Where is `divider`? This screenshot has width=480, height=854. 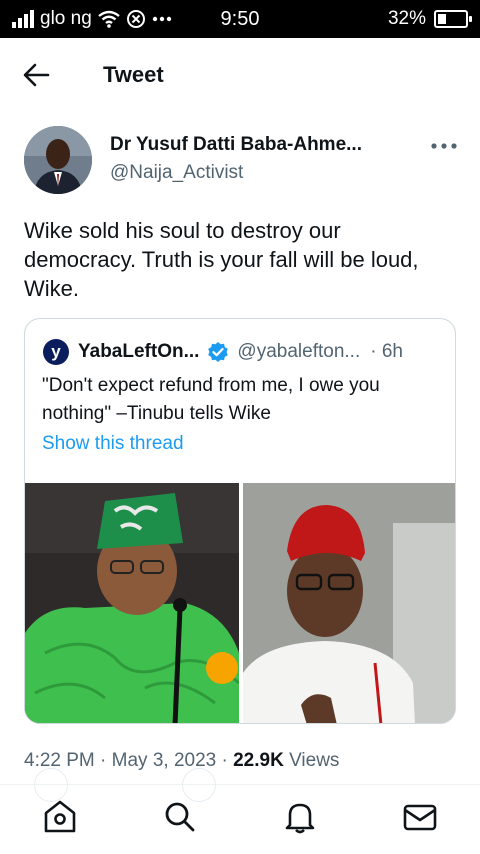
divider is located at coordinates (240, 784).